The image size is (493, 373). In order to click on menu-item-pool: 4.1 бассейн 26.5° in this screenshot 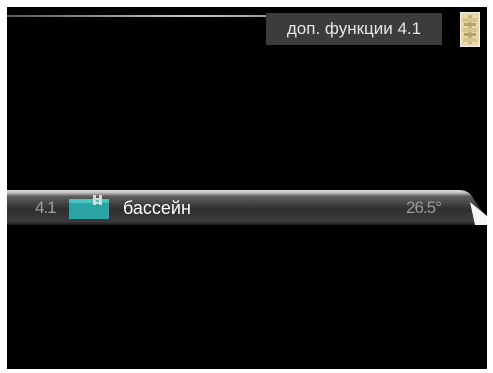, I will do `click(247, 207)`.